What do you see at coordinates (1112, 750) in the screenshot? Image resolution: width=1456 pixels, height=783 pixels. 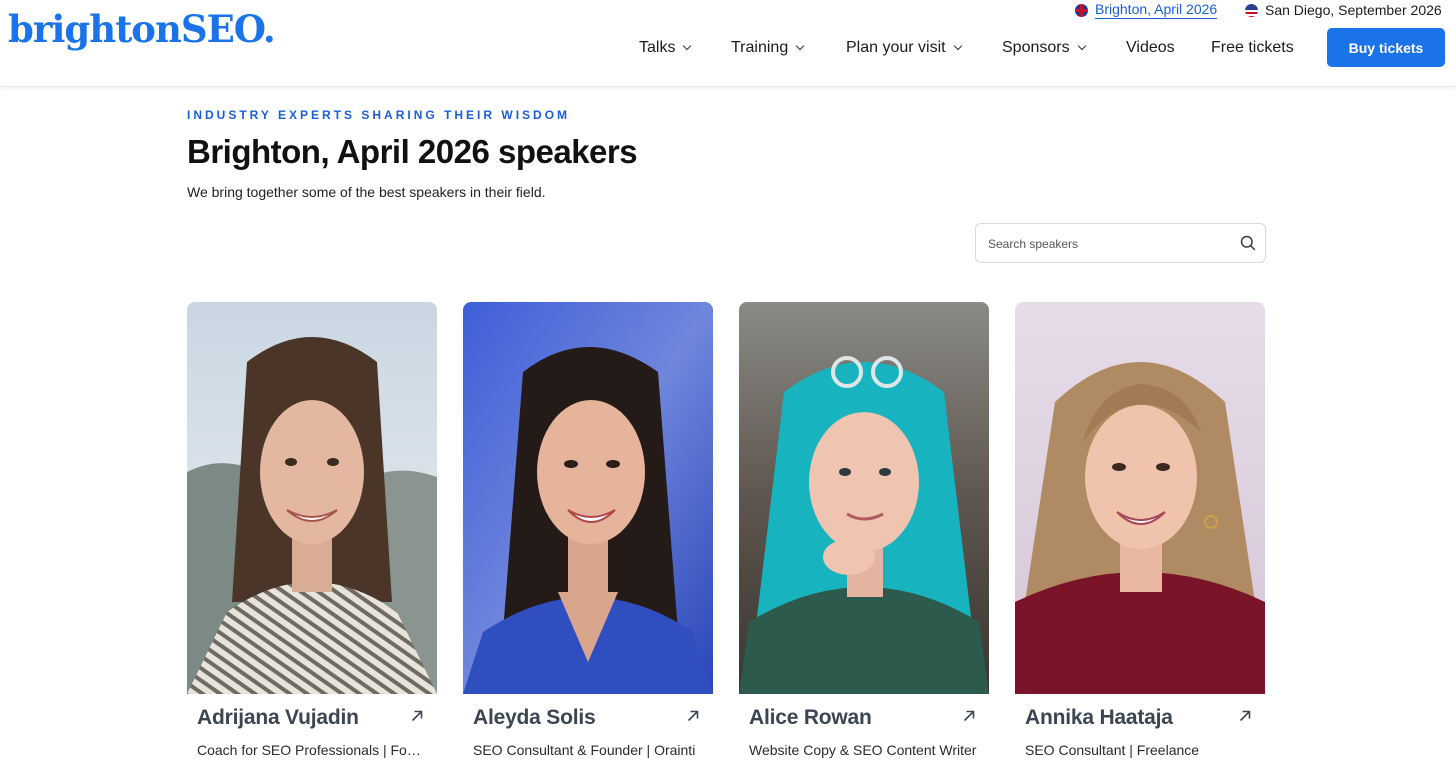 I see `speaker-role: SEO Consultant | Freelance` at bounding box center [1112, 750].